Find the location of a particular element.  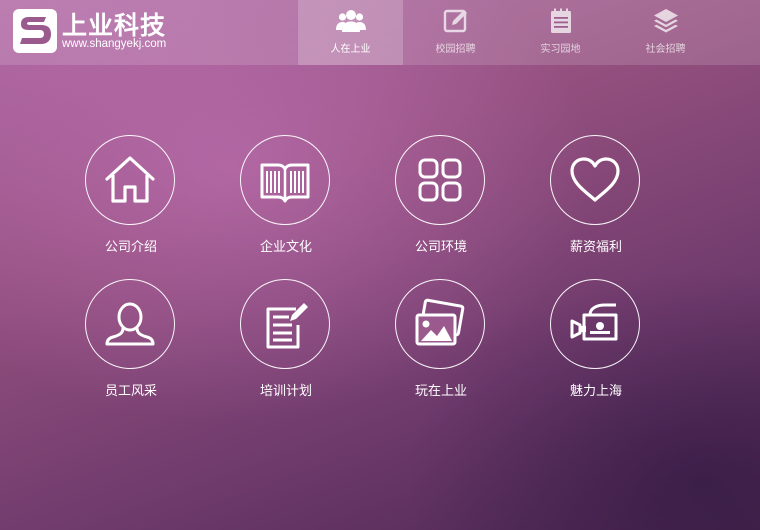

book-icon is located at coordinates (285, 183).